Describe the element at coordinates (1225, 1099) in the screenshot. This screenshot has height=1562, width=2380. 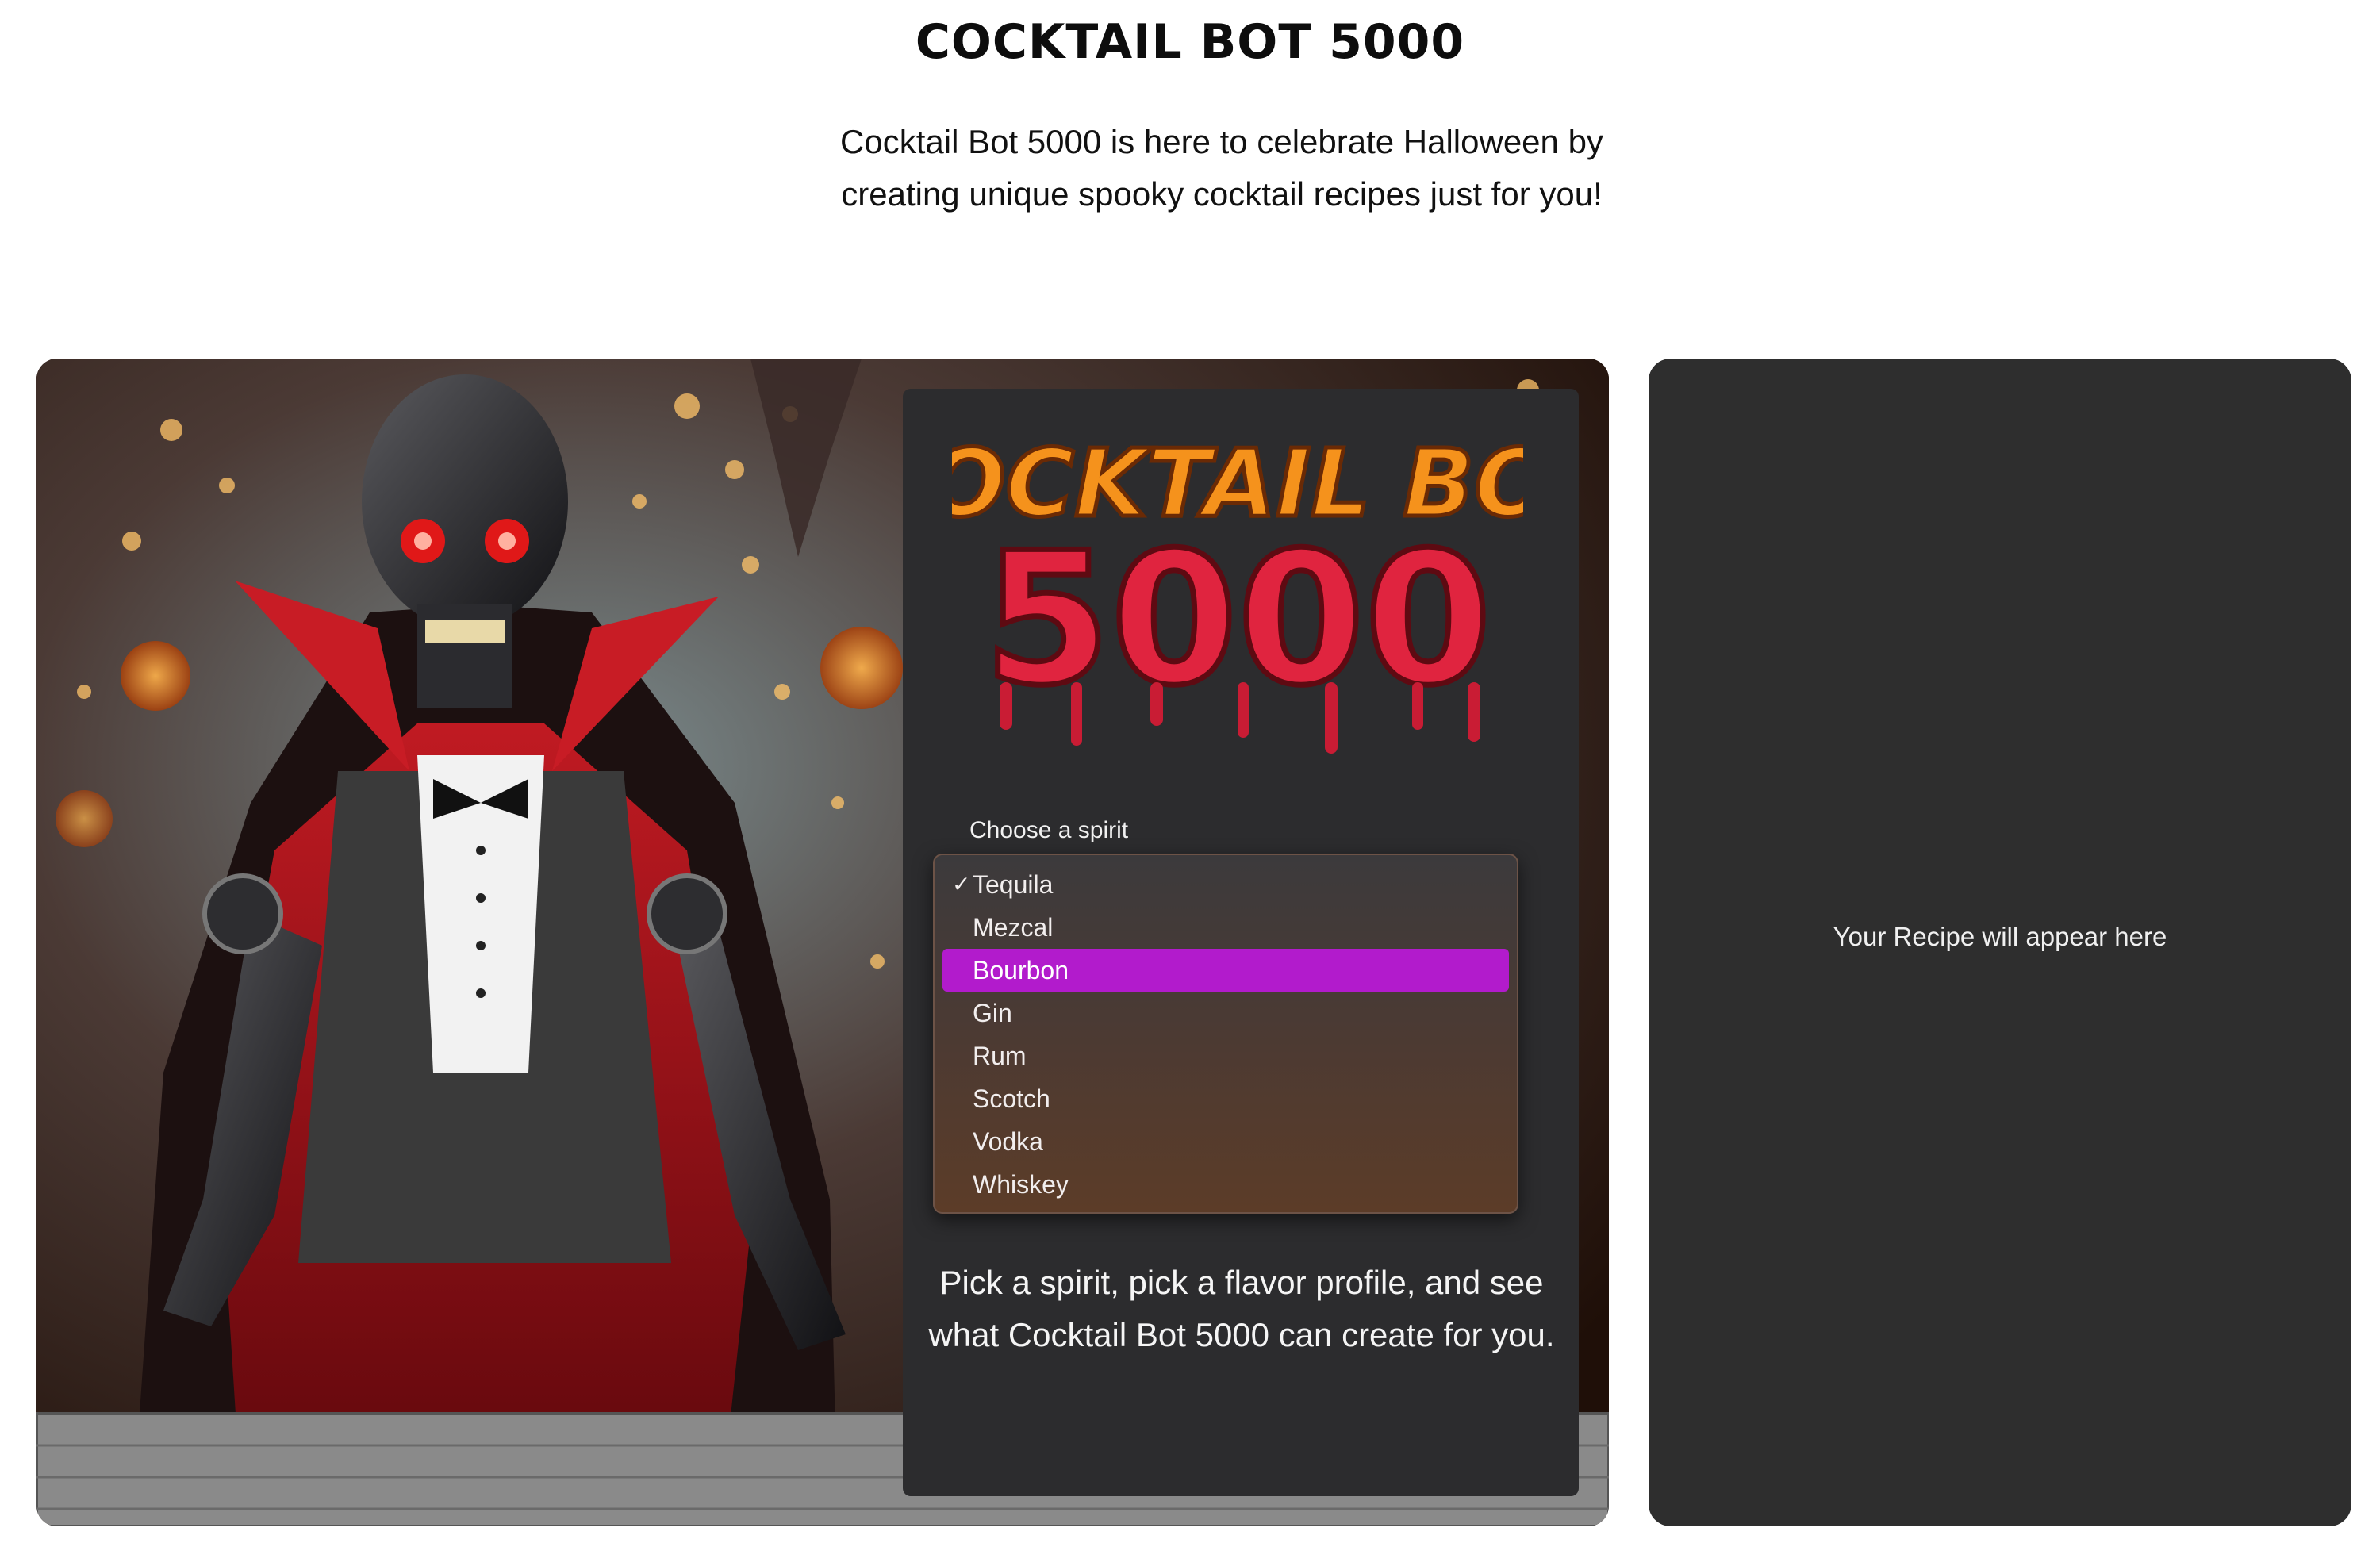
I see `spirit-option-scotch: Scotch` at that location.